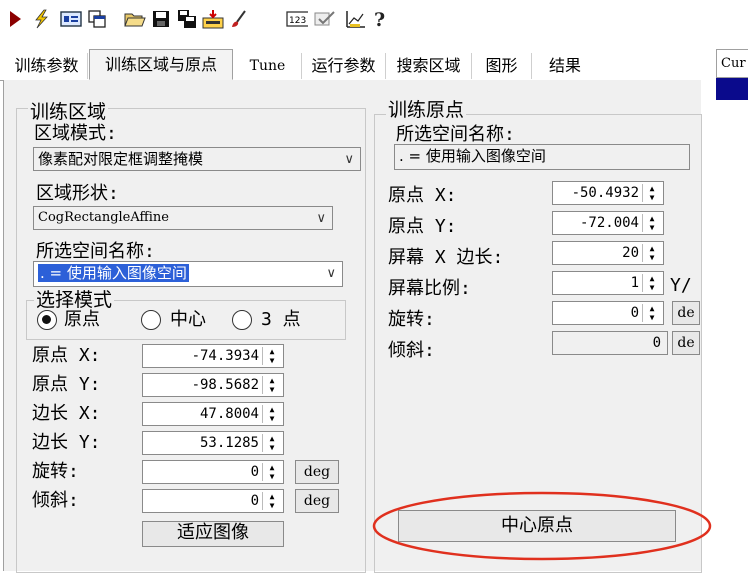  Describe the element at coordinates (254, 501) in the screenshot. I see `skew-value: 0` at that location.